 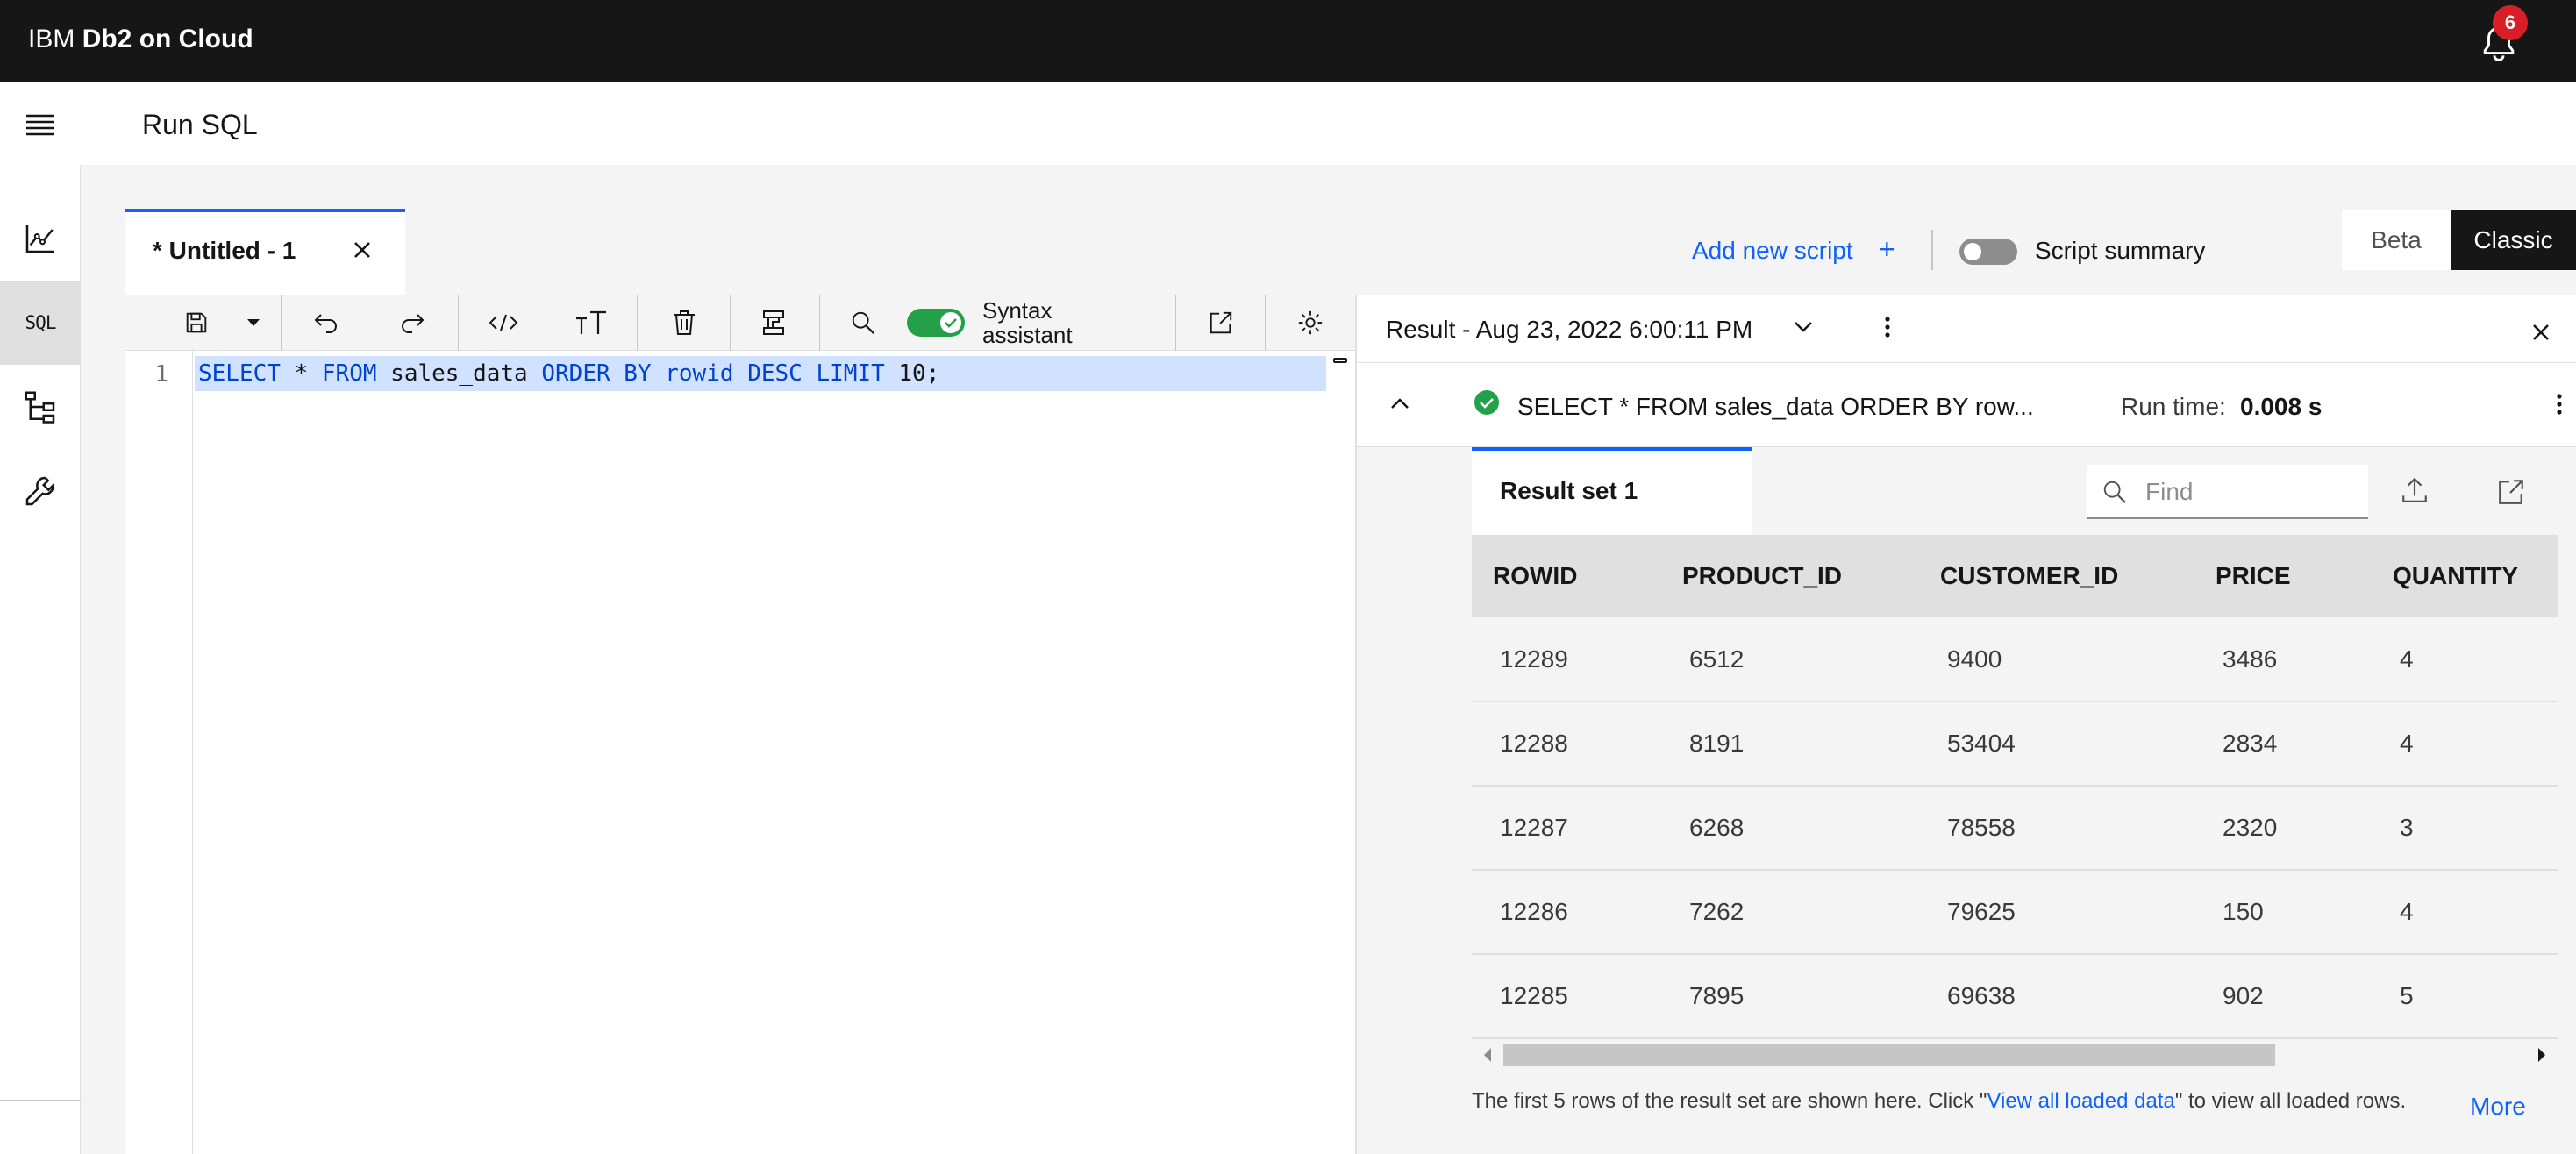 I want to click on sql-icon: SQL, so click(x=41, y=322).